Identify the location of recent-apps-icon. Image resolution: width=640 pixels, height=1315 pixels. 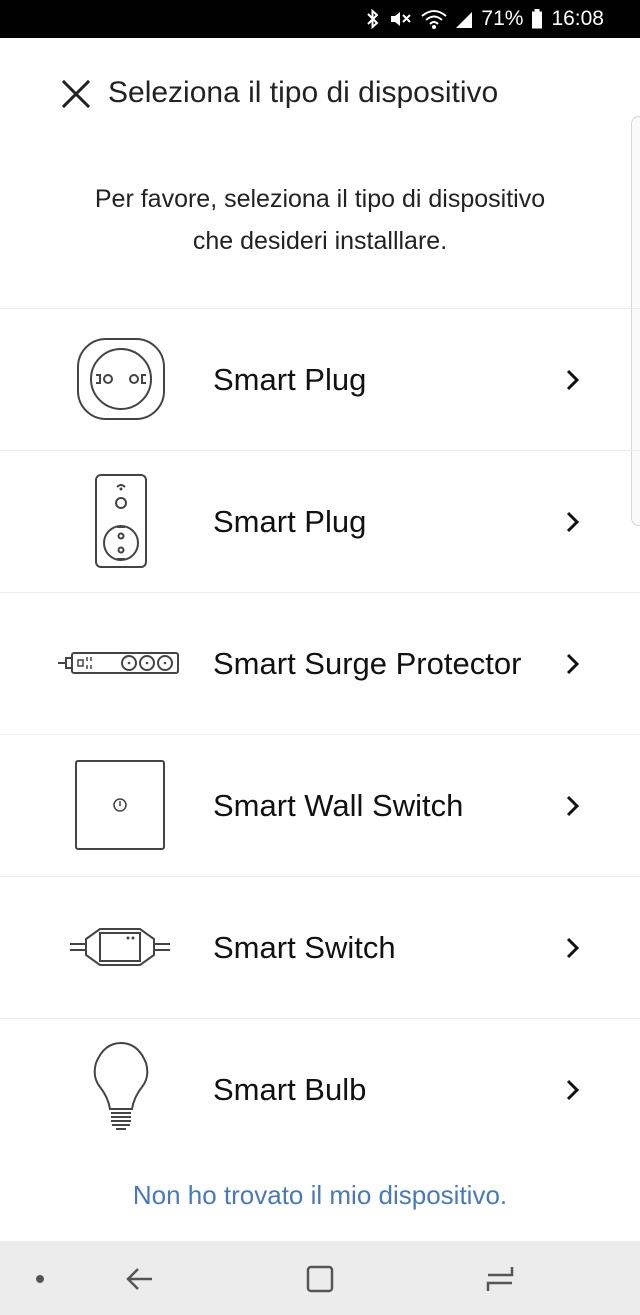
(500, 1279).